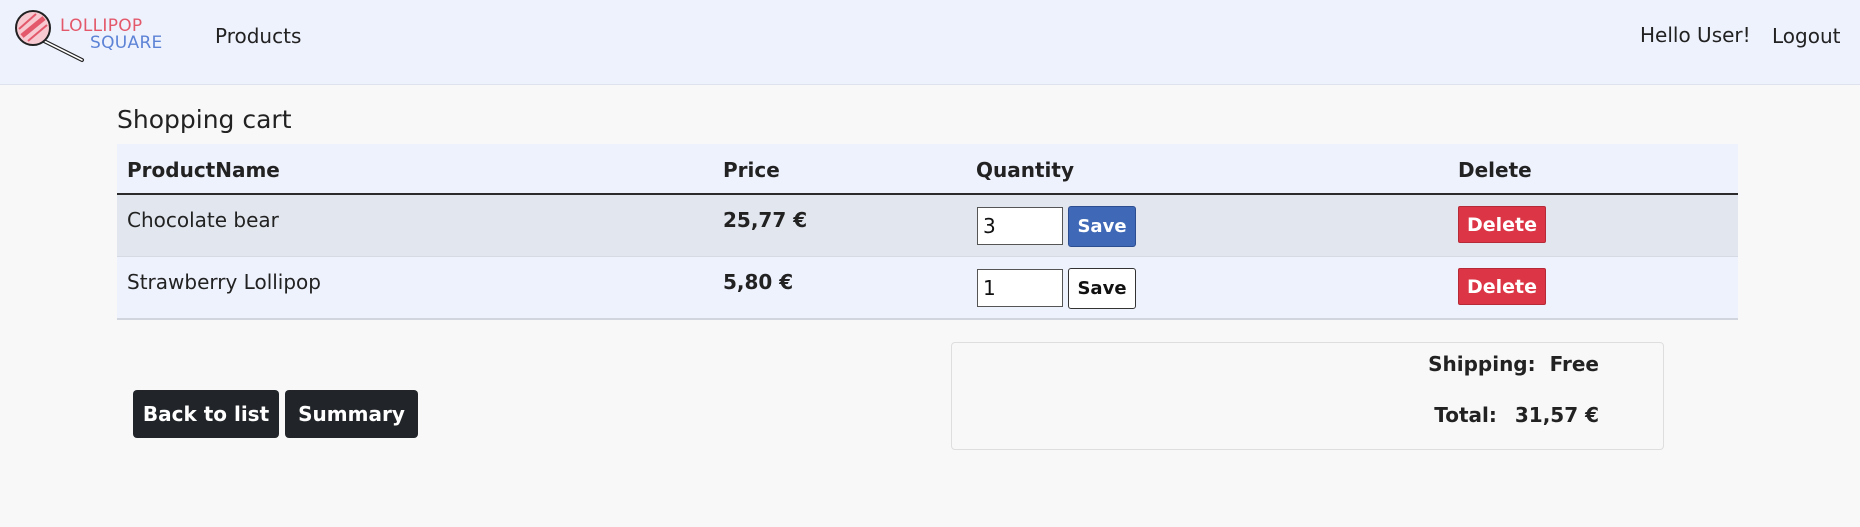  I want to click on table-row: Chocolate bear 25,77 € Save Delete, so click(927, 226).